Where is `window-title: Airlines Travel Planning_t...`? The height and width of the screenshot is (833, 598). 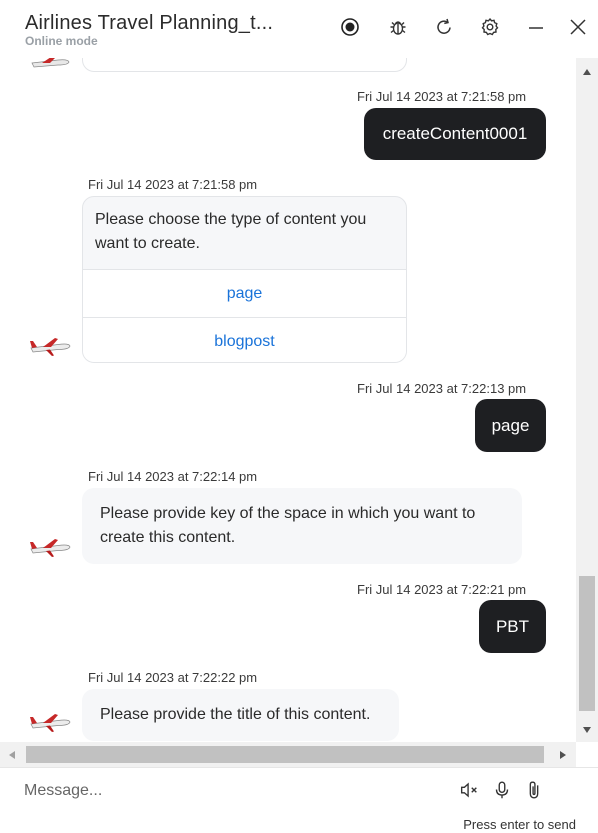 window-title: Airlines Travel Planning_t... is located at coordinates (149, 23).